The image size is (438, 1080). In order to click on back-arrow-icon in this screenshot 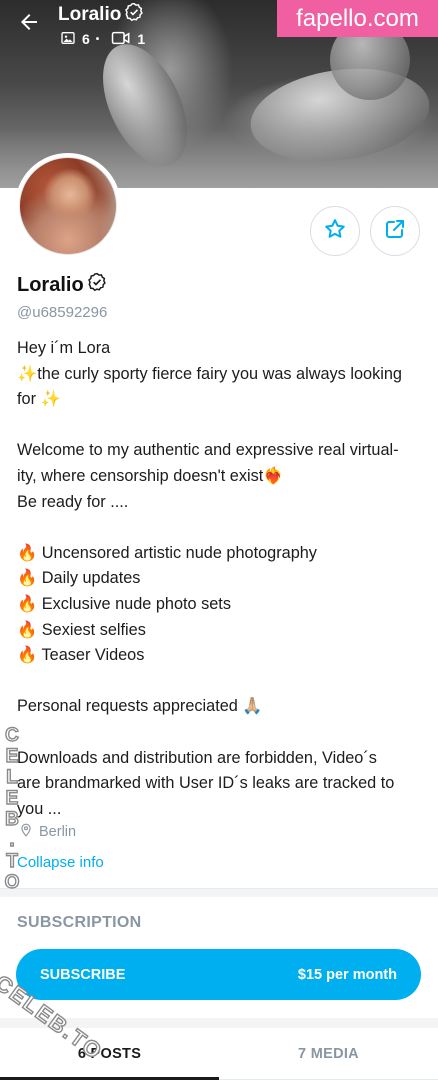, I will do `click(29, 25)`.